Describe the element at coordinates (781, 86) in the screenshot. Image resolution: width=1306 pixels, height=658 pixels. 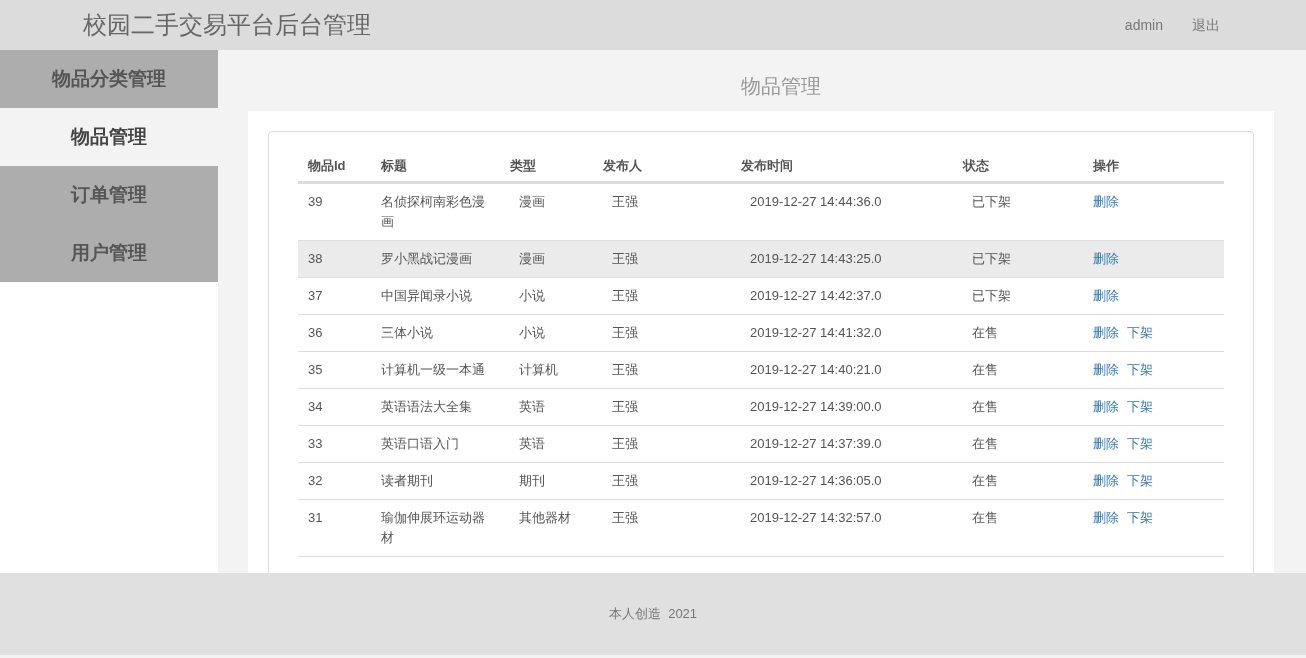
I see `page-title: 物品管理` at that location.